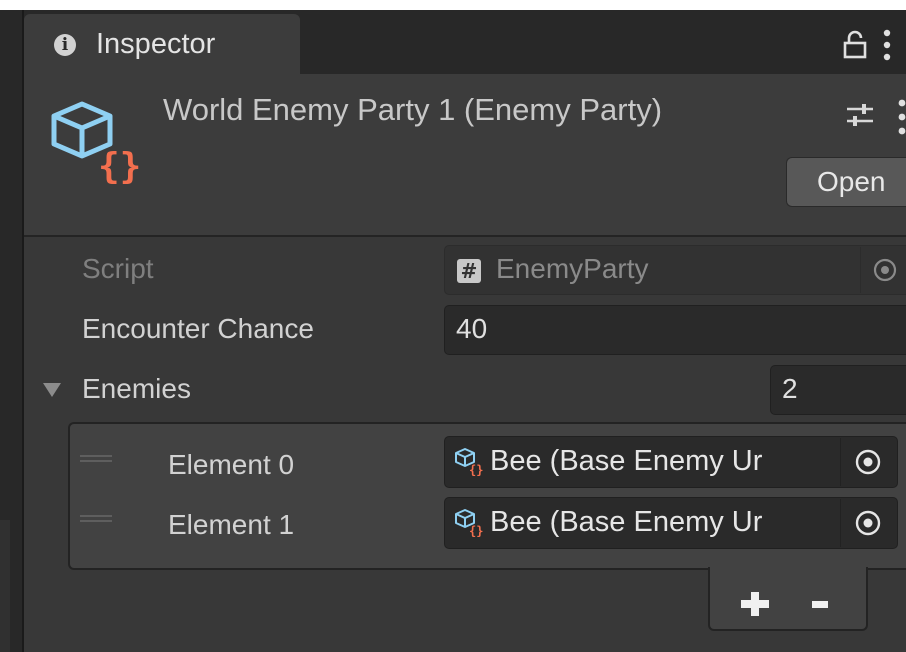 Image resolution: width=906 pixels, height=652 pixels. Describe the element at coordinates (231, 464) in the screenshot. I see `element-0-label: Element 0` at that location.